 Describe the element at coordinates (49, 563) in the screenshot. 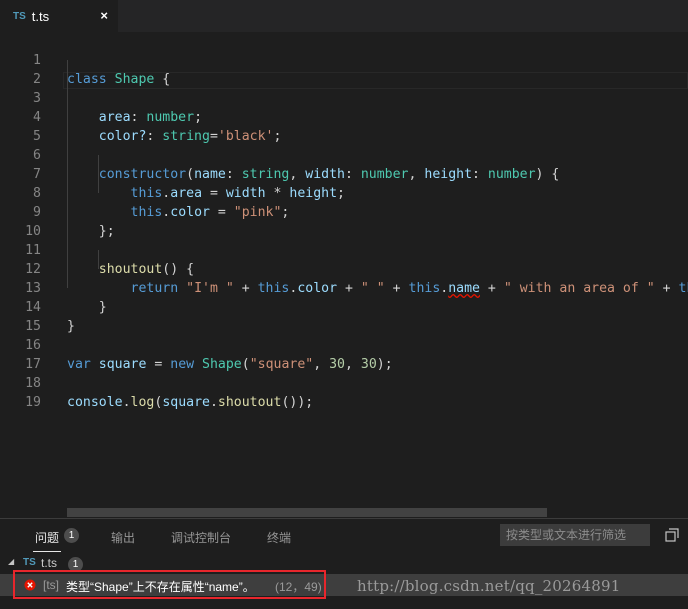

I see `problem-file-name: t.ts` at that location.